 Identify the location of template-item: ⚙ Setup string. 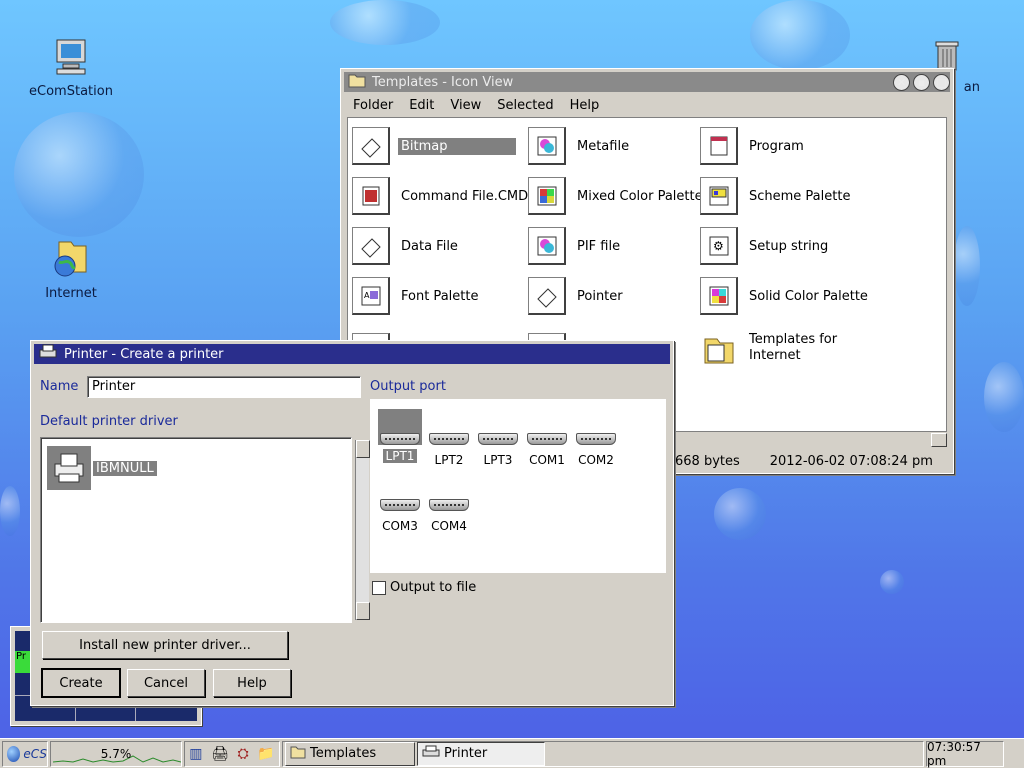
(765, 246).